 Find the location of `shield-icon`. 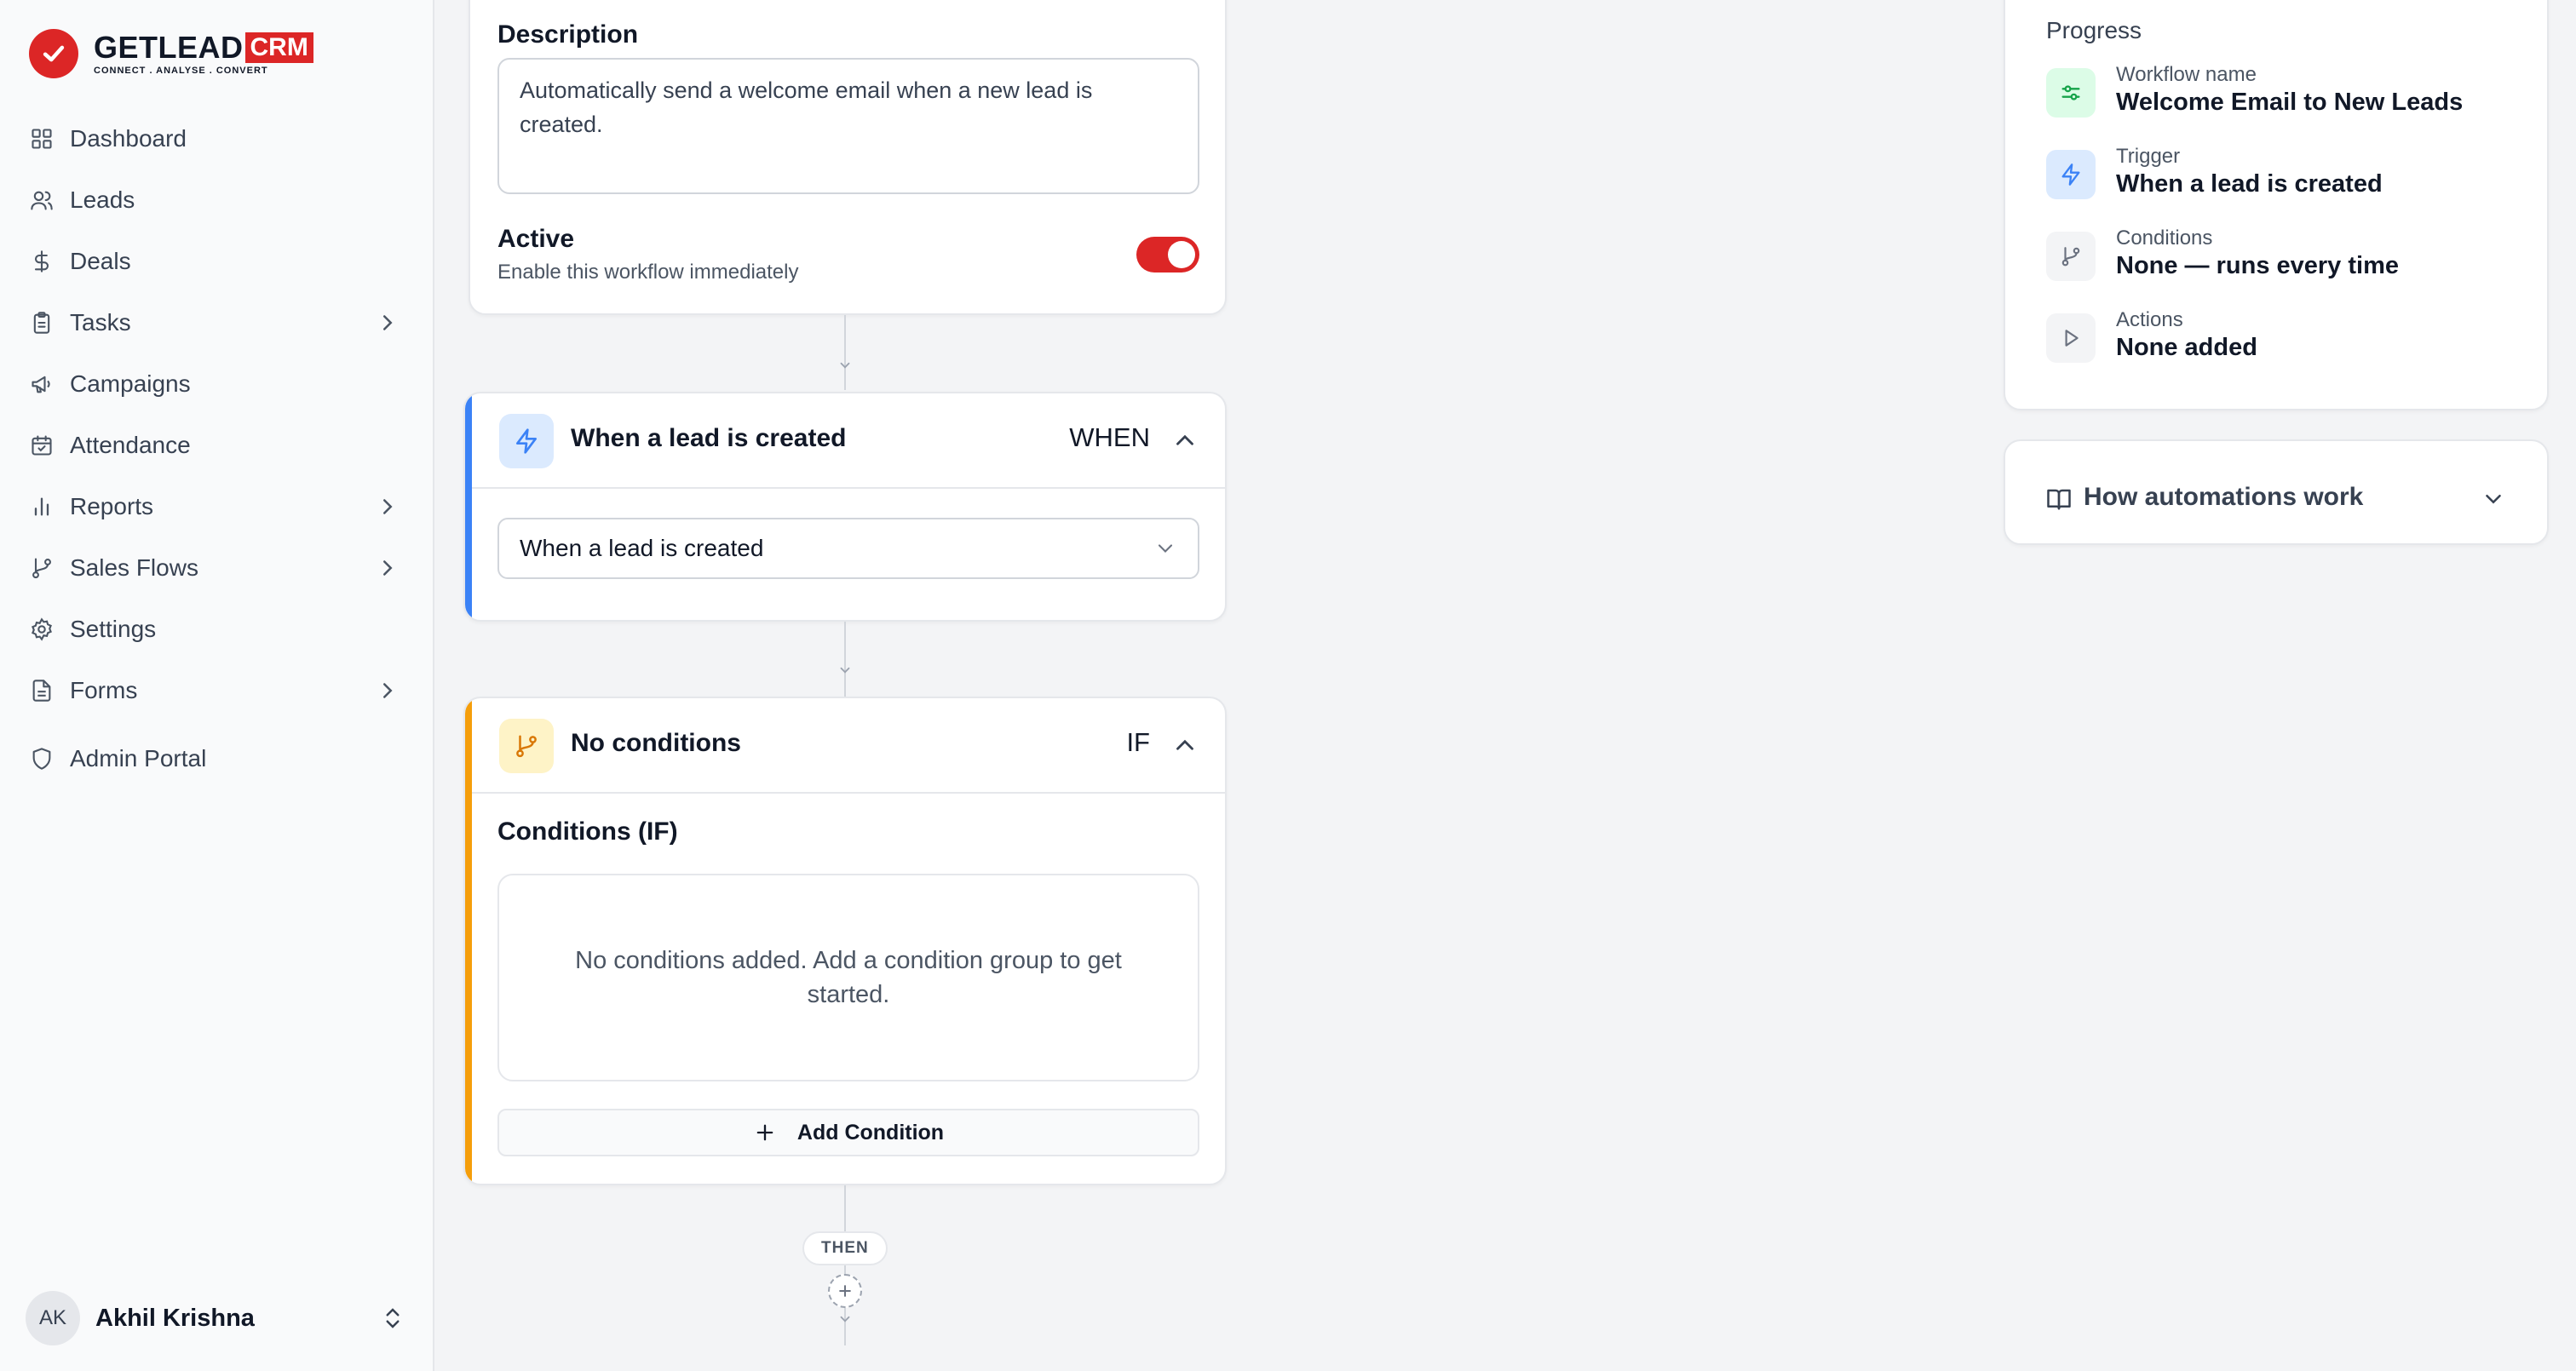

shield-icon is located at coordinates (42, 759).